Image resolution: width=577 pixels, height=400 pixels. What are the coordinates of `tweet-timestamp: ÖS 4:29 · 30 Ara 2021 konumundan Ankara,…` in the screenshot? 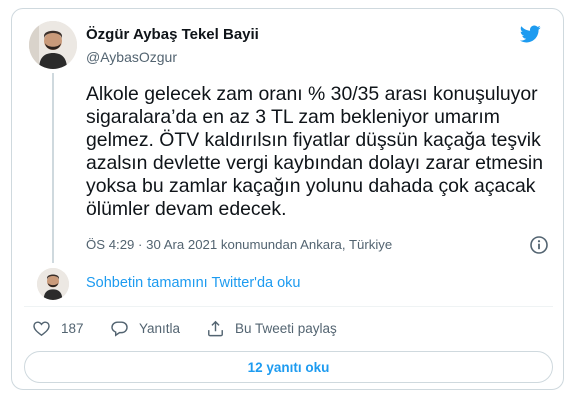 It's located at (239, 244).